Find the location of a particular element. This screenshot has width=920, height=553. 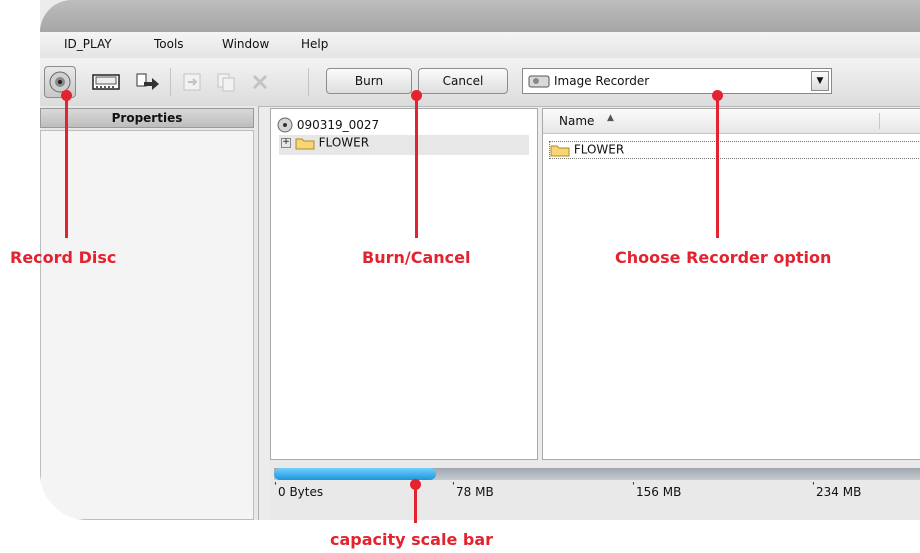

callout-label: Burn/Cancel is located at coordinates (416, 257).